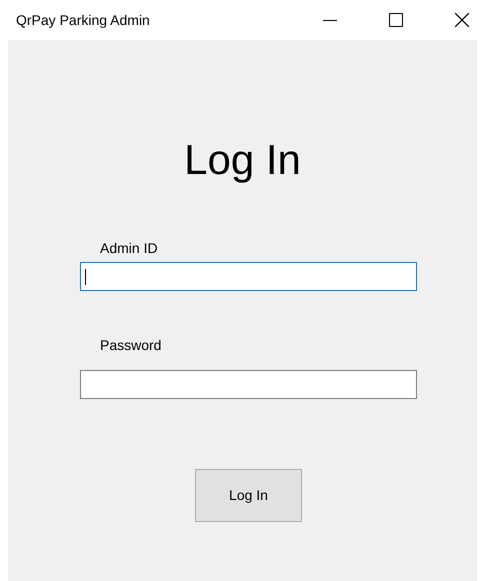 The height and width of the screenshot is (581, 485). I want to click on text-cursor, so click(85, 276).